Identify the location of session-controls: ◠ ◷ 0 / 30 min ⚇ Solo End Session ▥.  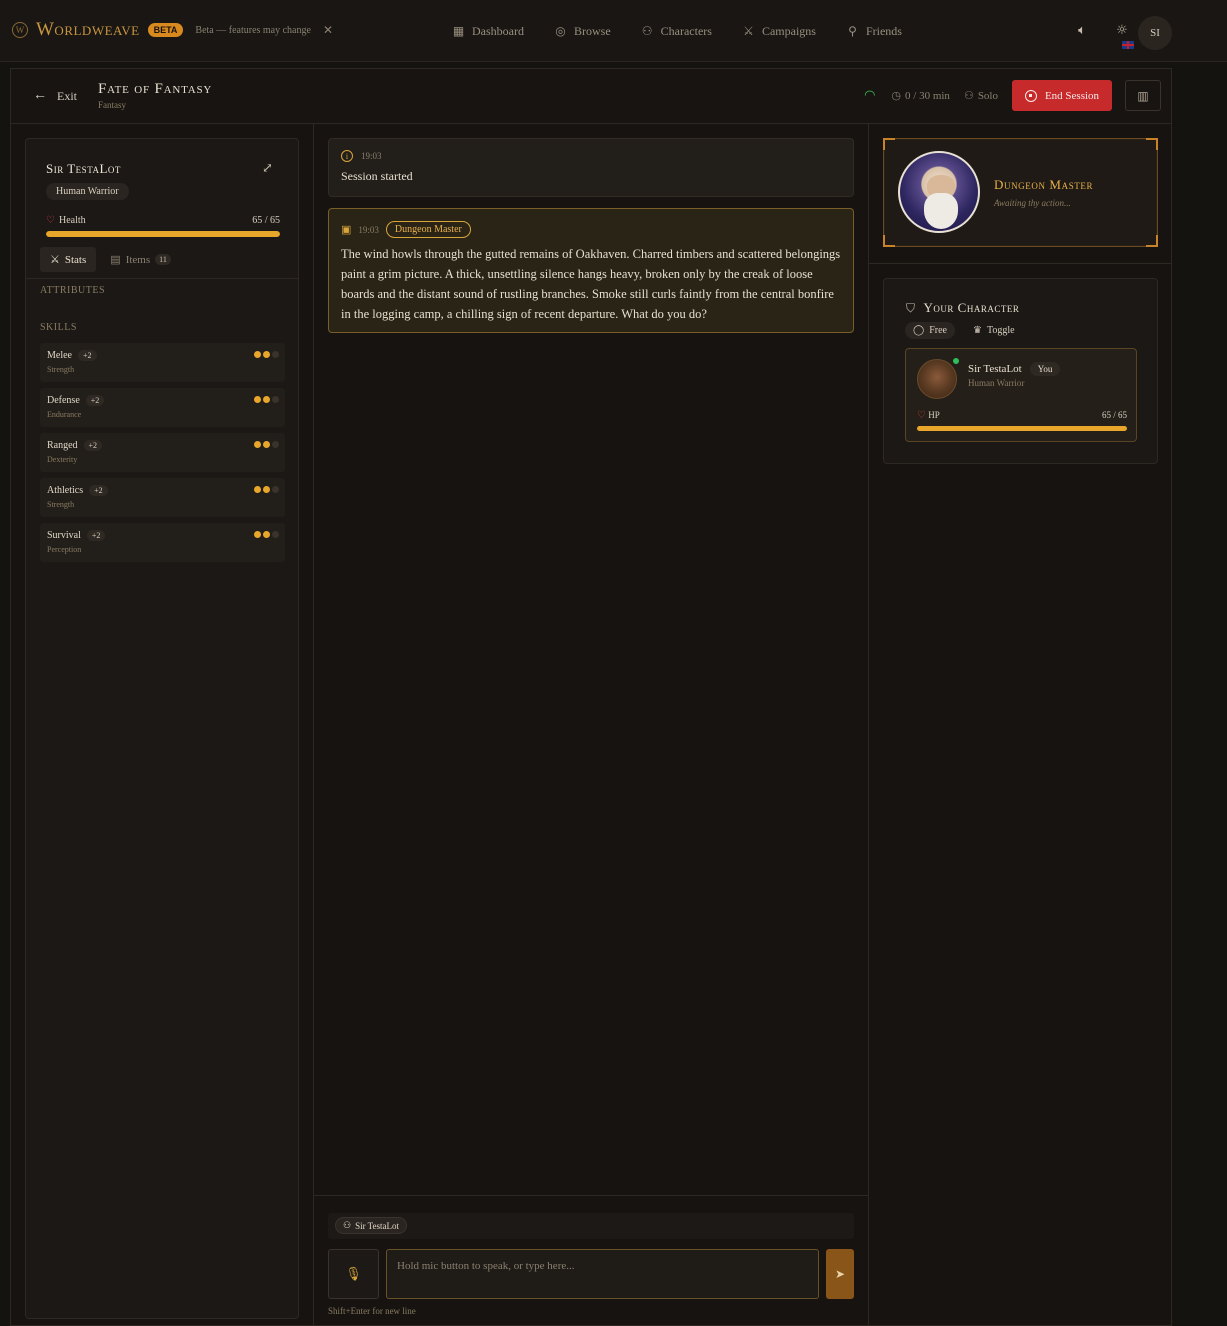
(1012, 95).